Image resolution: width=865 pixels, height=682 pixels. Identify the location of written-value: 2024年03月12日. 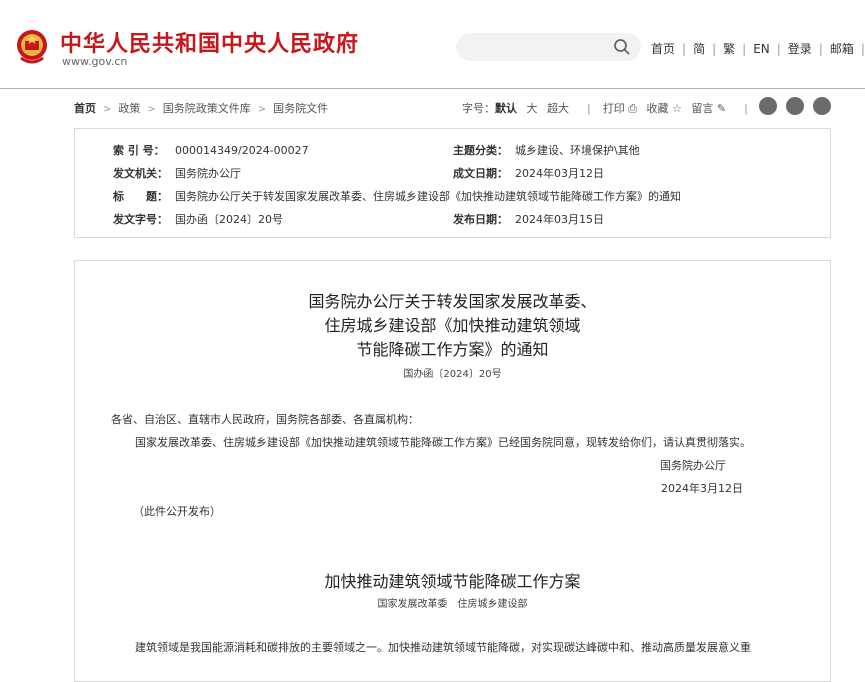
(559, 173).